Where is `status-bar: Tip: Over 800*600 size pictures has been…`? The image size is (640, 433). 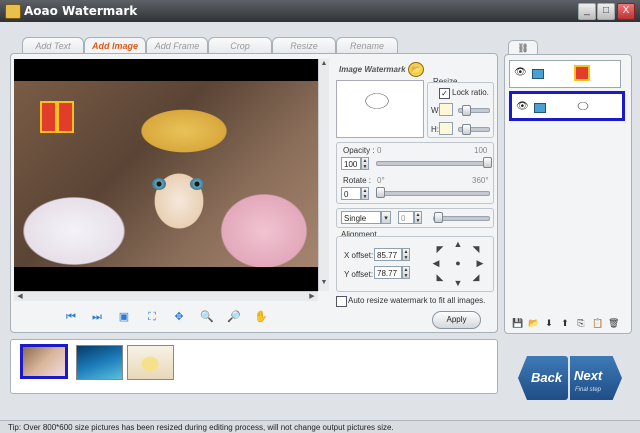
status-bar: Tip: Over 800*600 size pictures has been… is located at coordinates (320, 426).